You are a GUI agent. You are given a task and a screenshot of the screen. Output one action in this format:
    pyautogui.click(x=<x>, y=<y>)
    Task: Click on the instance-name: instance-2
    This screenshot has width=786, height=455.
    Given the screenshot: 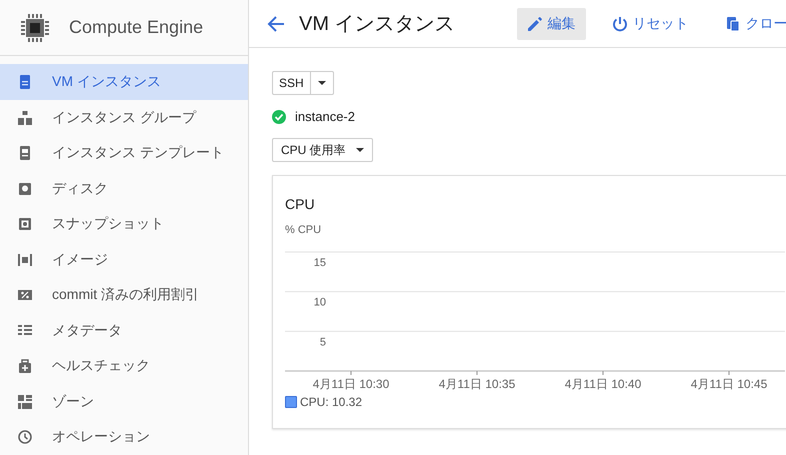 What is the action you would take?
    pyautogui.click(x=325, y=116)
    